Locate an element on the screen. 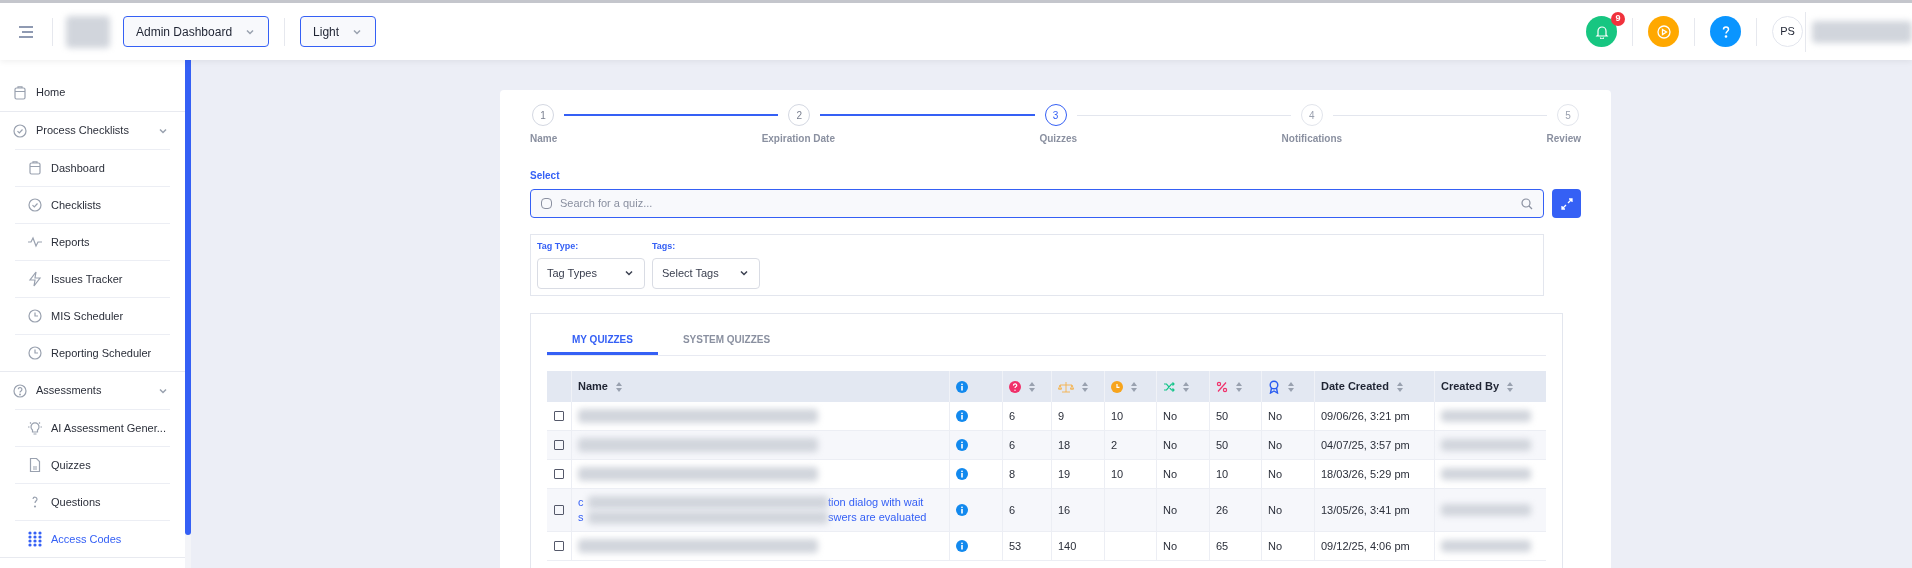 The image size is (1912, 568). percent-icon is located at coordinates (1222, 386).